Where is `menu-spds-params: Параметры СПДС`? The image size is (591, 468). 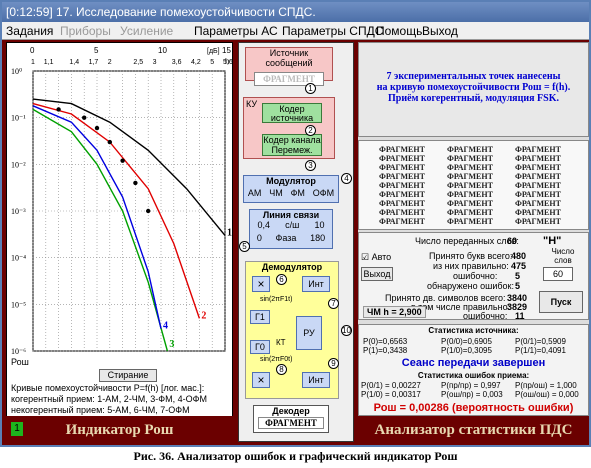 menu-spds-params: Параметры СПДС is located at coordinates (332, 31).